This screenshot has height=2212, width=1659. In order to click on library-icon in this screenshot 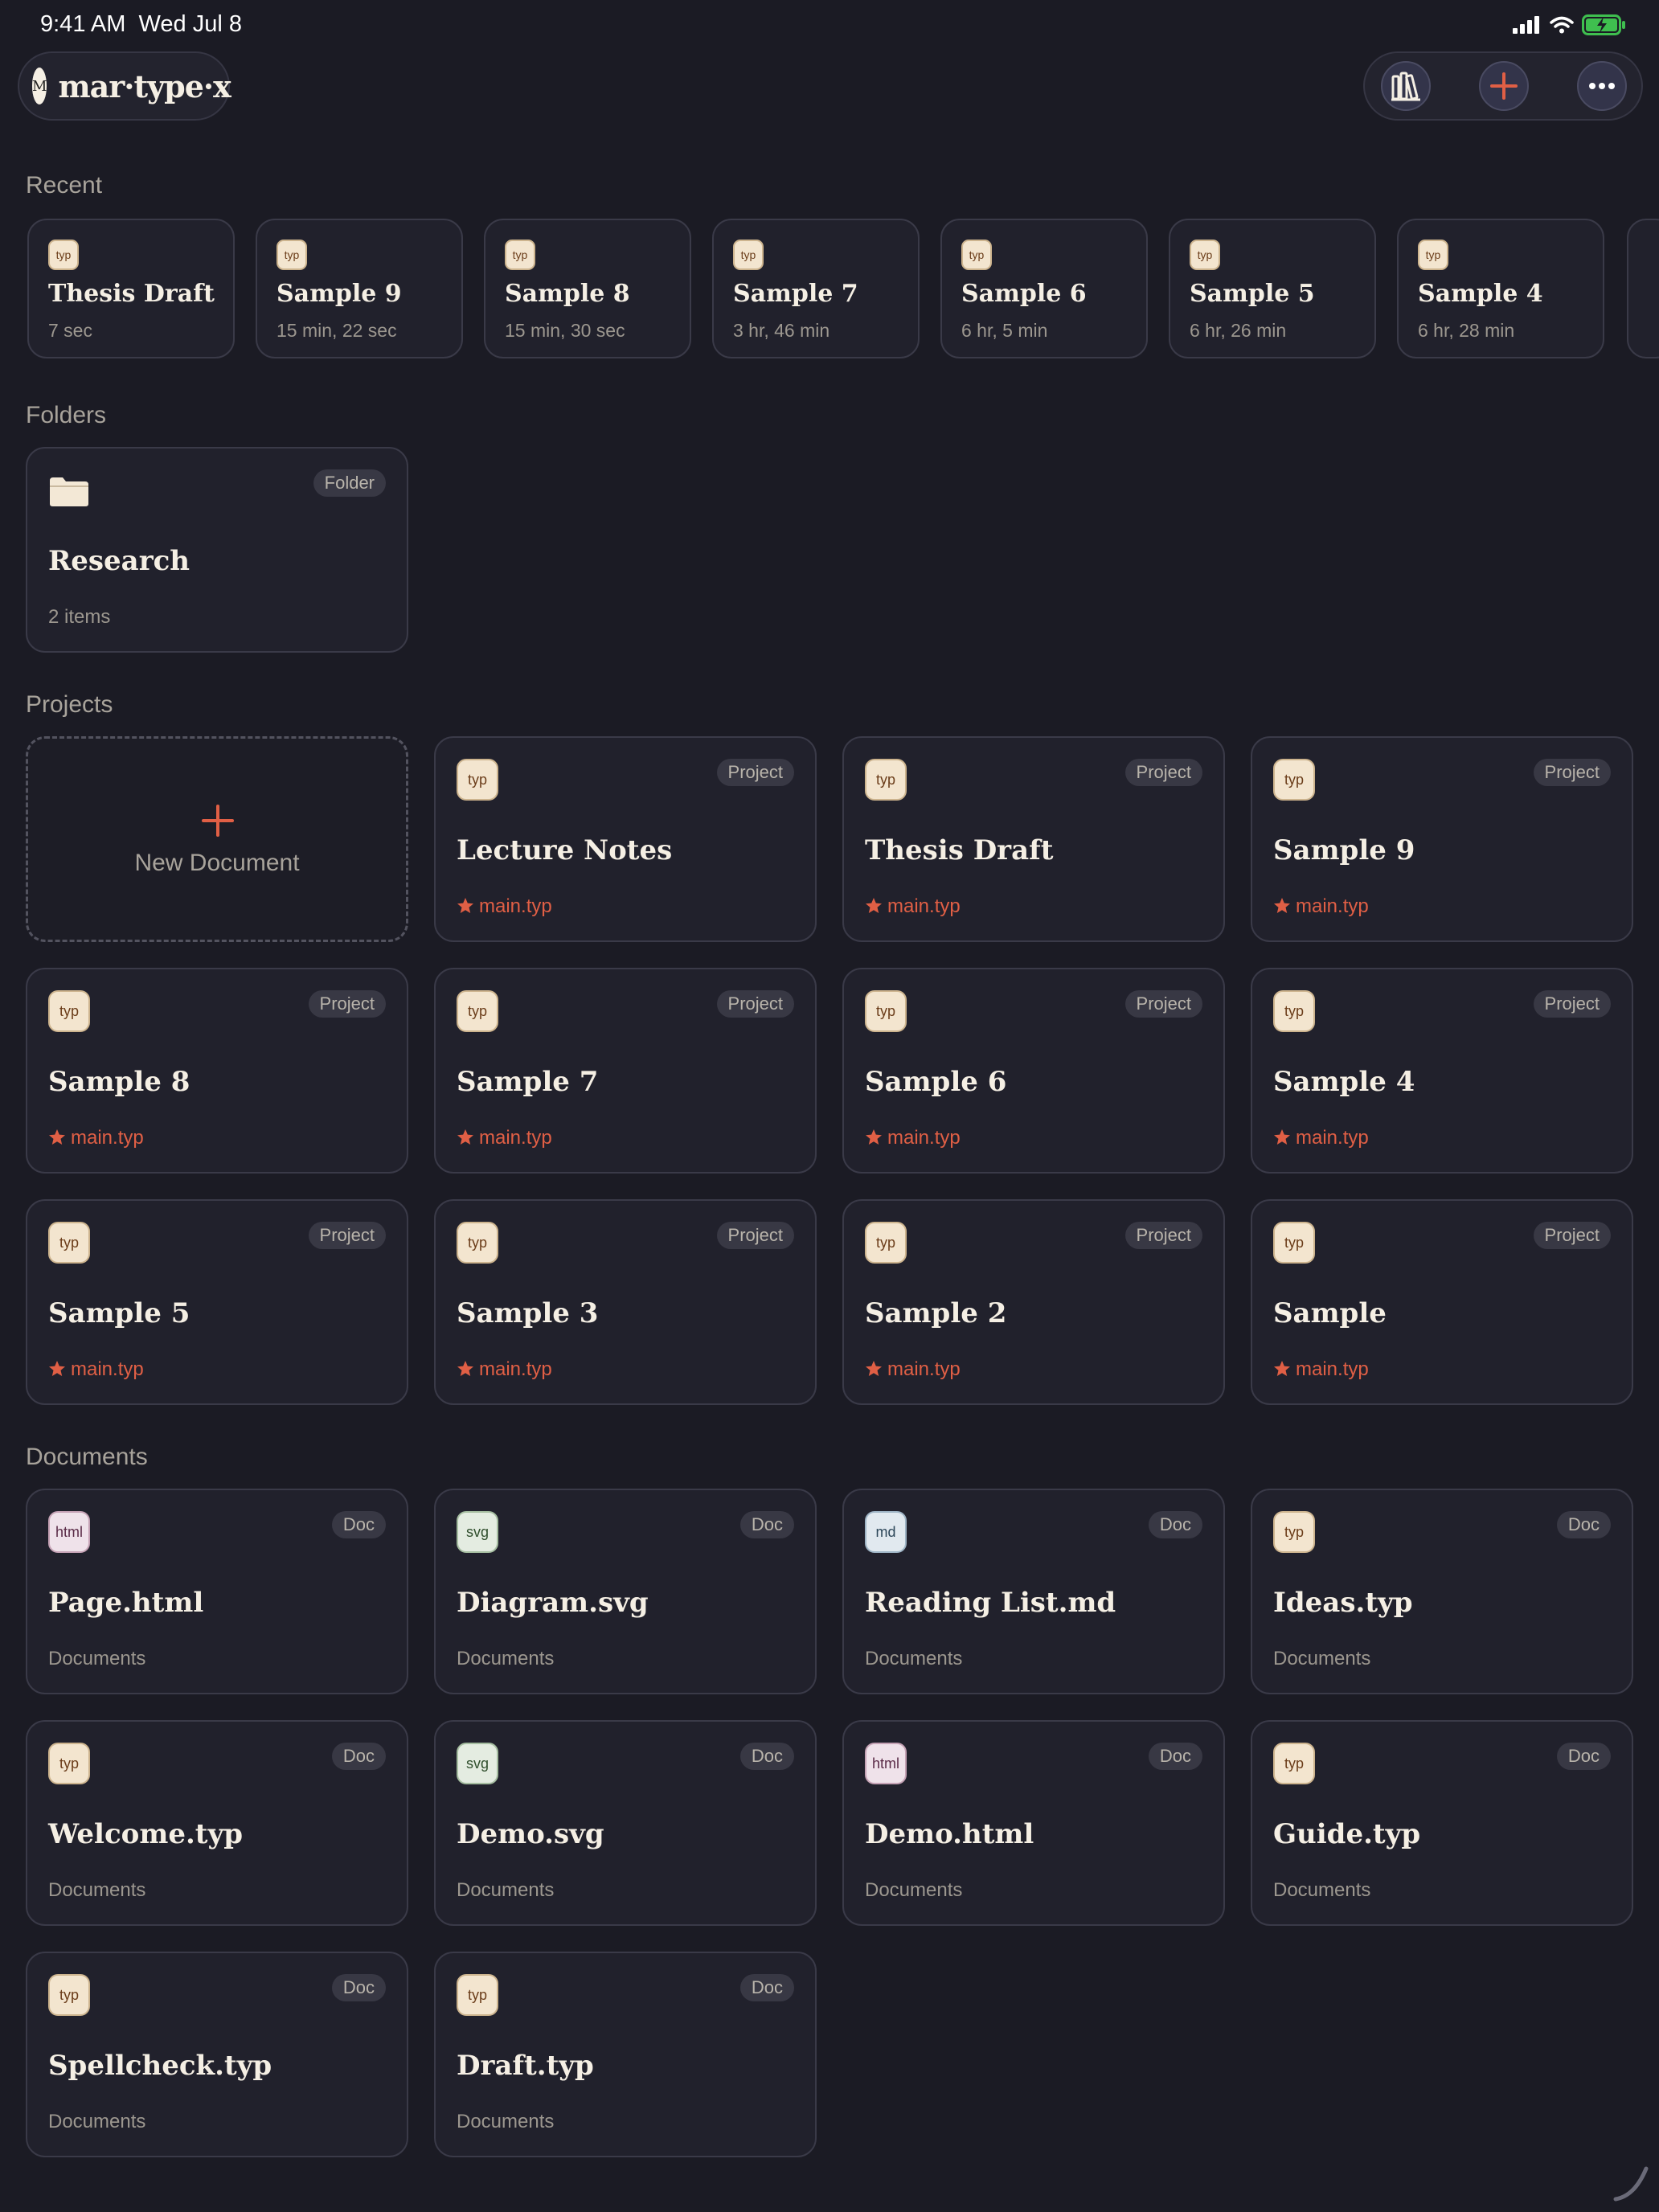, I will do `click(1405, 86)`.